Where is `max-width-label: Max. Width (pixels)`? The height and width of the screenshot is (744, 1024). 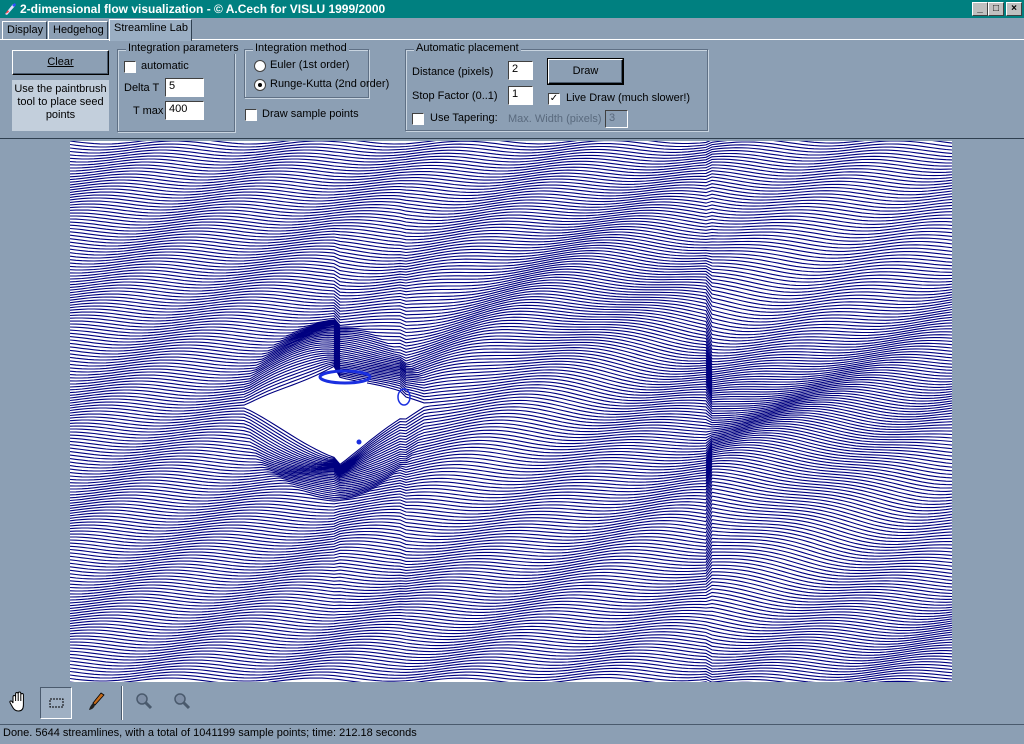 max-width-label: Max. Width (pixels) is located at coordinates (555, 119).